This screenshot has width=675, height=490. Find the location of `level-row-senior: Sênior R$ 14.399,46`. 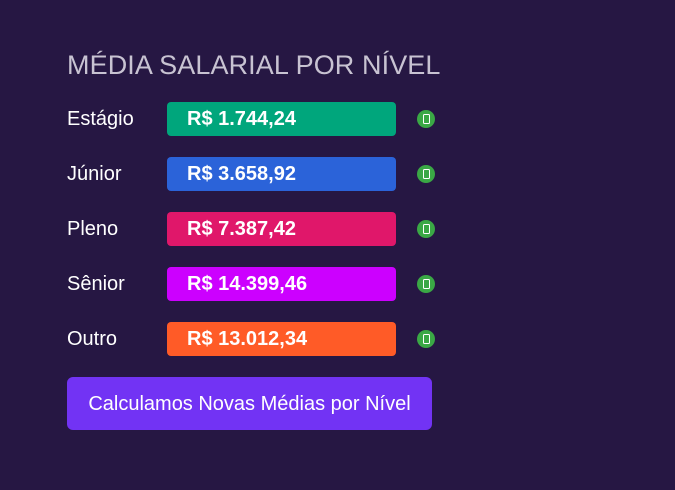

level-row-senior: Sênior R$ 14.399,46 is located at coordinates (337, 284).